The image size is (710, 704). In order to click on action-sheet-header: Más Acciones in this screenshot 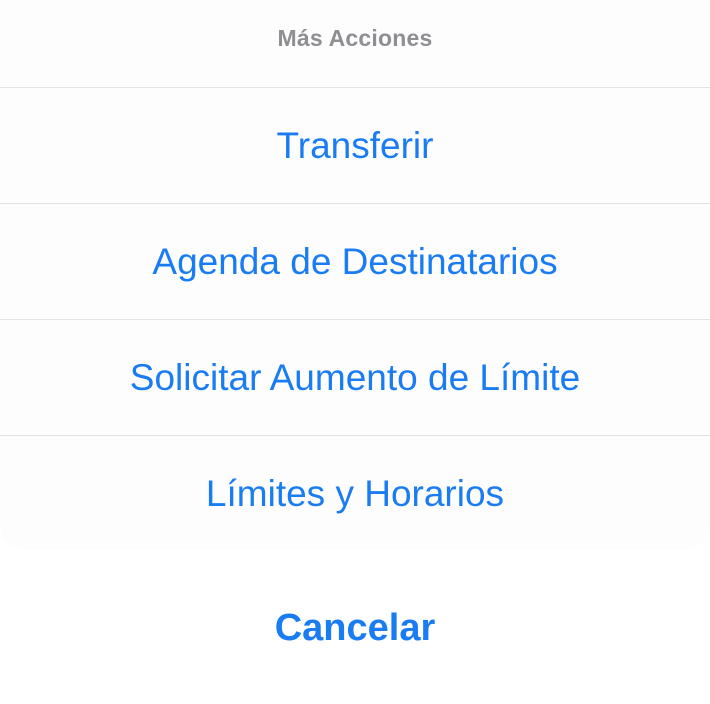, I will do `click(355, 44)`.